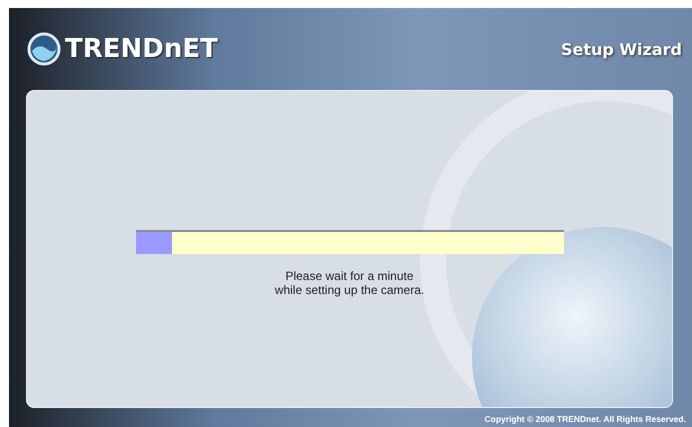 This screenshot has width=692, height=427. I want to click on status-message: while setting up the camera., so click(349, 290).